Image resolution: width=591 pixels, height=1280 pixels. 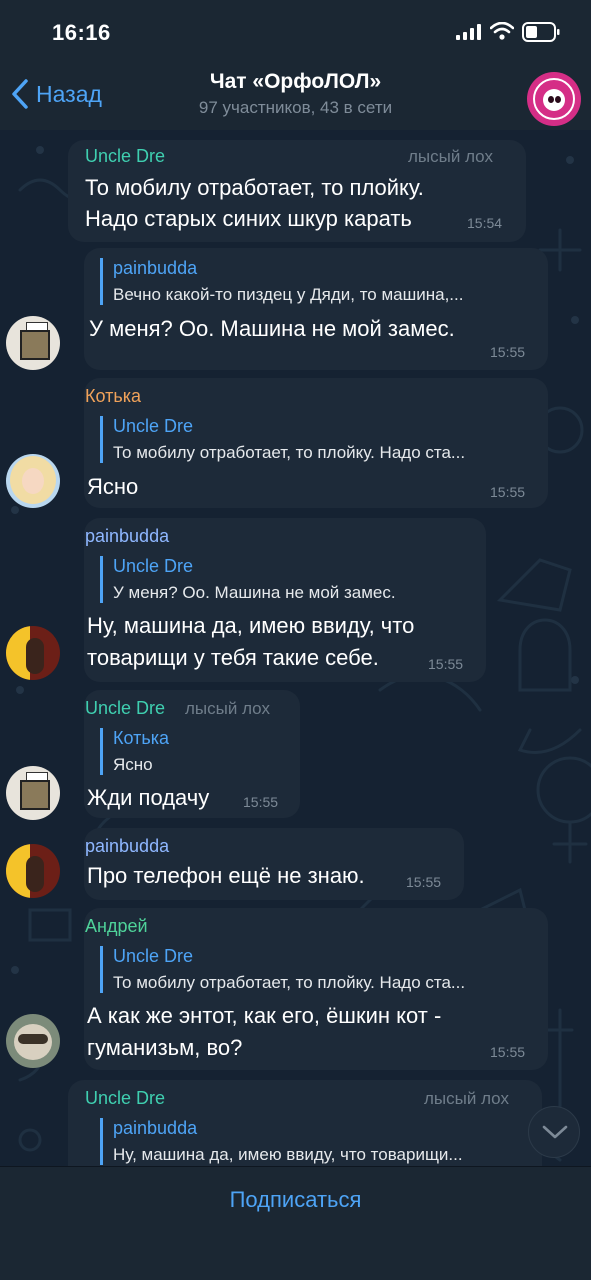 What do you see at coordinates (113, 396) in the screenshot?
I see `message-sender: Котька` at bounding box center [113, 396].